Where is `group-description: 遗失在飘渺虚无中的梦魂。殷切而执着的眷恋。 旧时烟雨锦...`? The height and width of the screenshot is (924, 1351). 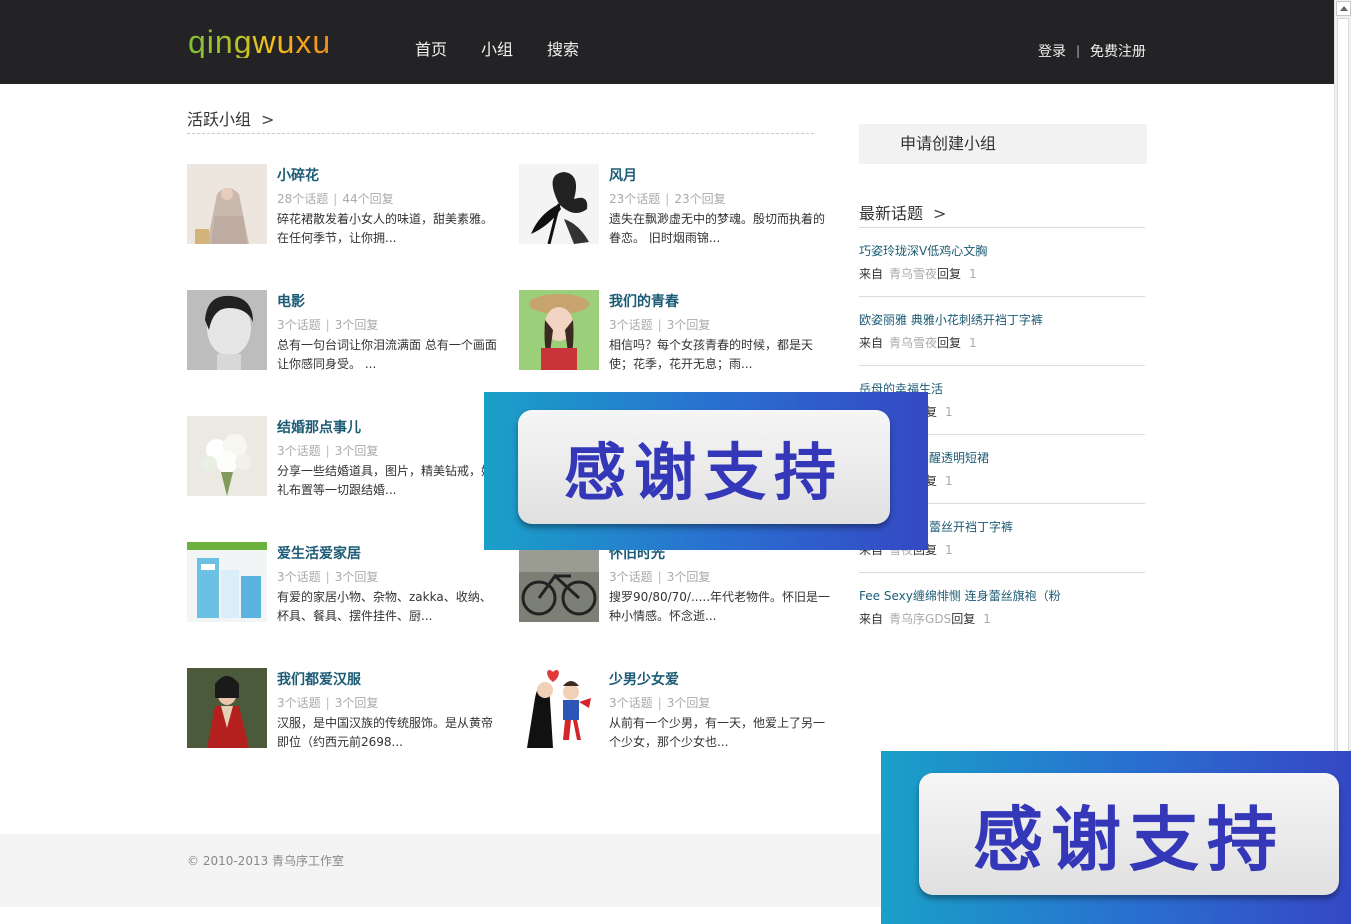
group-description: 遗失在飘渺虚无中的梦魂。殷切而执着的眷恋。 旧时烟雨锦... is located at coordinates (717, 228).